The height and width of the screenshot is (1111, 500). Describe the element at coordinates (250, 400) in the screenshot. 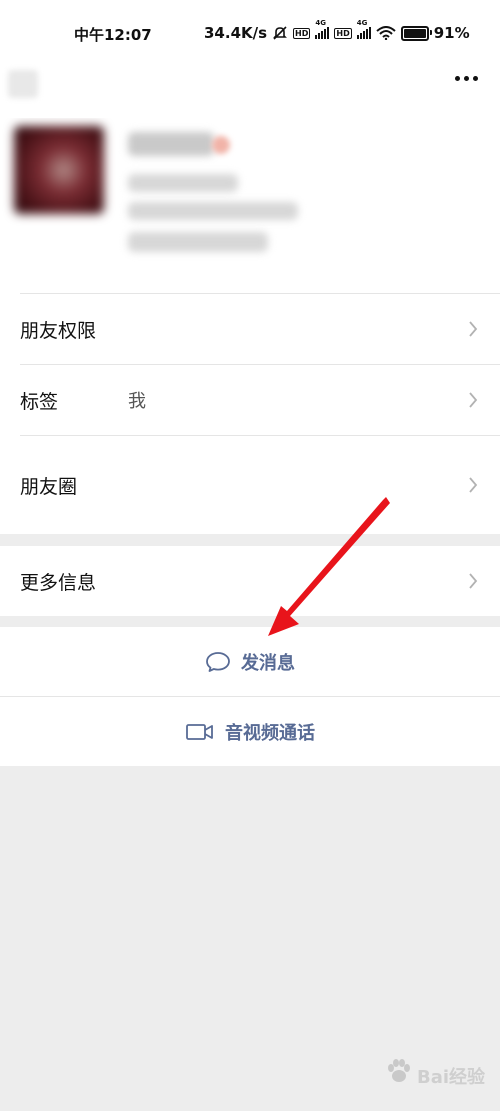

I see `menu-item-tags: 标签 我` at that location.